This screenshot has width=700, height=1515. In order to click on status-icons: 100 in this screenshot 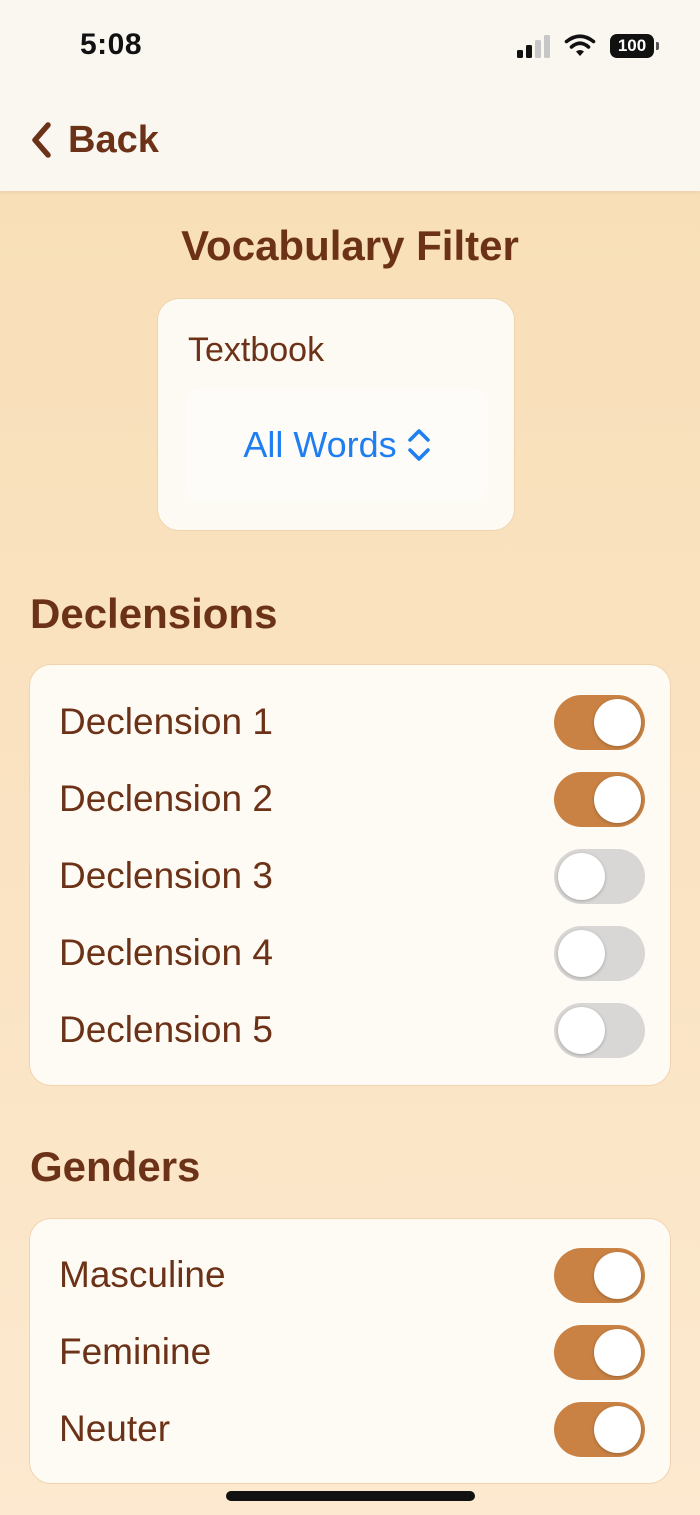, I will do `click(588, 46)`.